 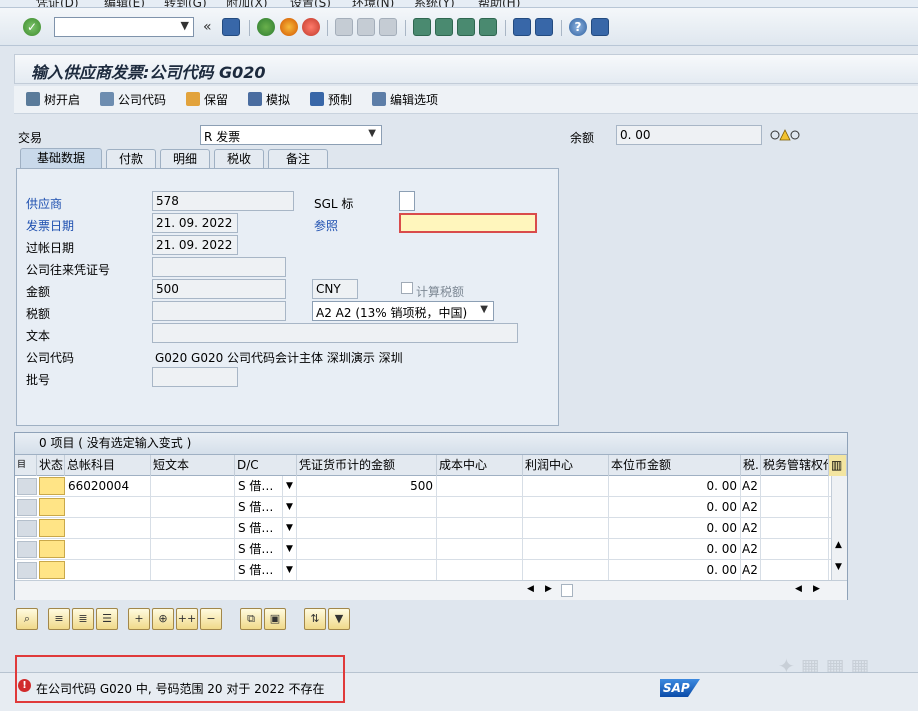 What do you see at coordinates (315, 619) in the screenshot?
I see `sort-icon: ⇅` at bounding box center [315, 619].